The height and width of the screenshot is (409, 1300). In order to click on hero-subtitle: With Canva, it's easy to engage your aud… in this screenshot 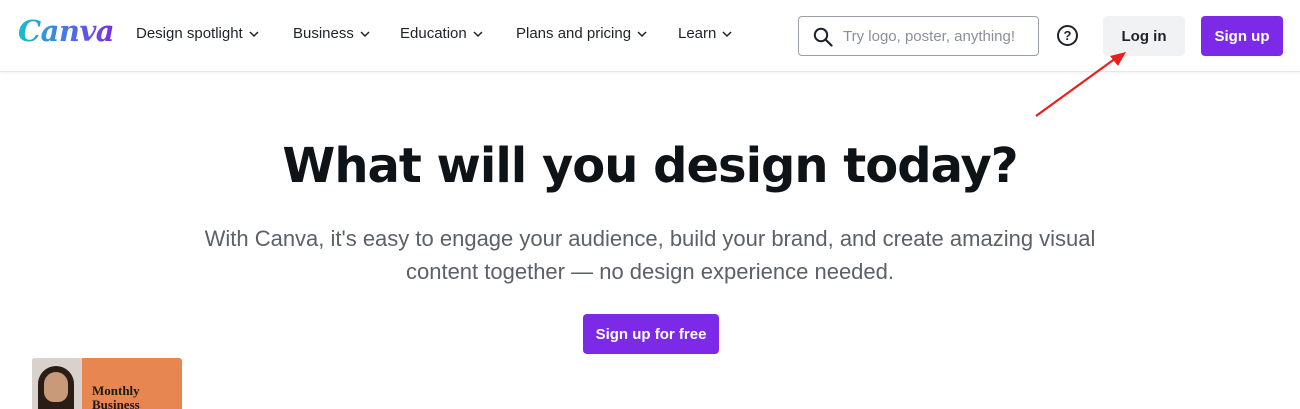, I will do `click(650, 255)`.